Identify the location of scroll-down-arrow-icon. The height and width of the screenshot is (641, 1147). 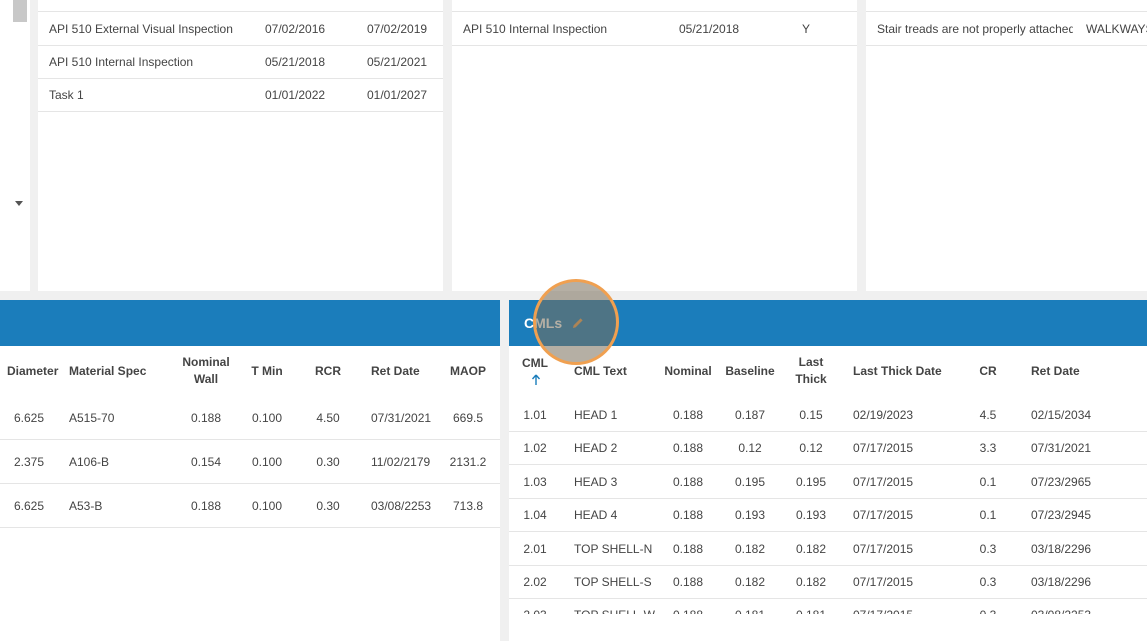
(19, 203).